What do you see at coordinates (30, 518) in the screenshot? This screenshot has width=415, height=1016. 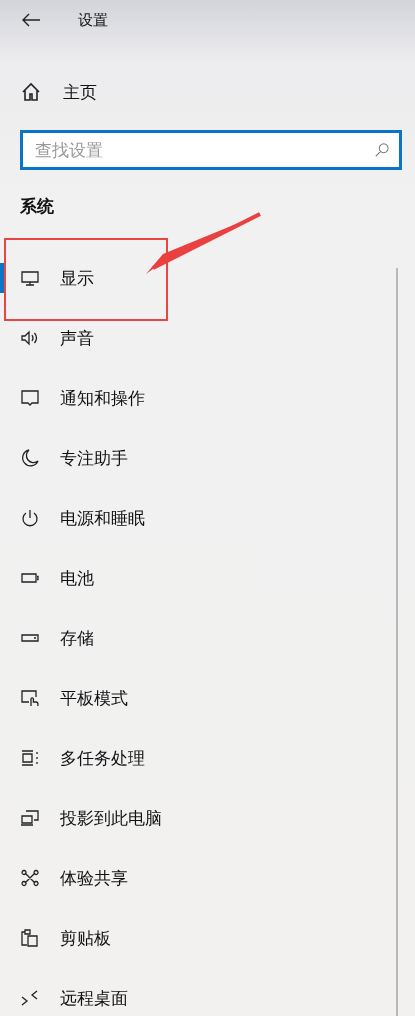 I see `power-icon` at bounding box center [30, 518].